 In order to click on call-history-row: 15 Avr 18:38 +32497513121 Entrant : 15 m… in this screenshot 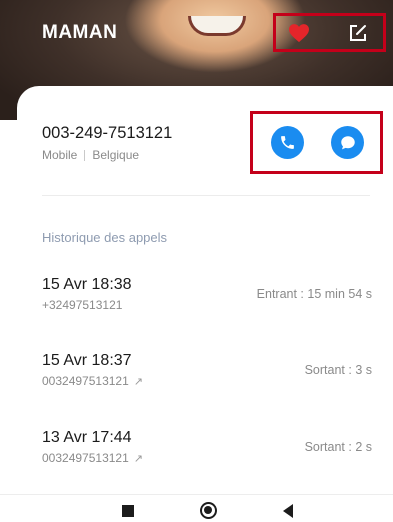, I will do `click(207, 296)`.